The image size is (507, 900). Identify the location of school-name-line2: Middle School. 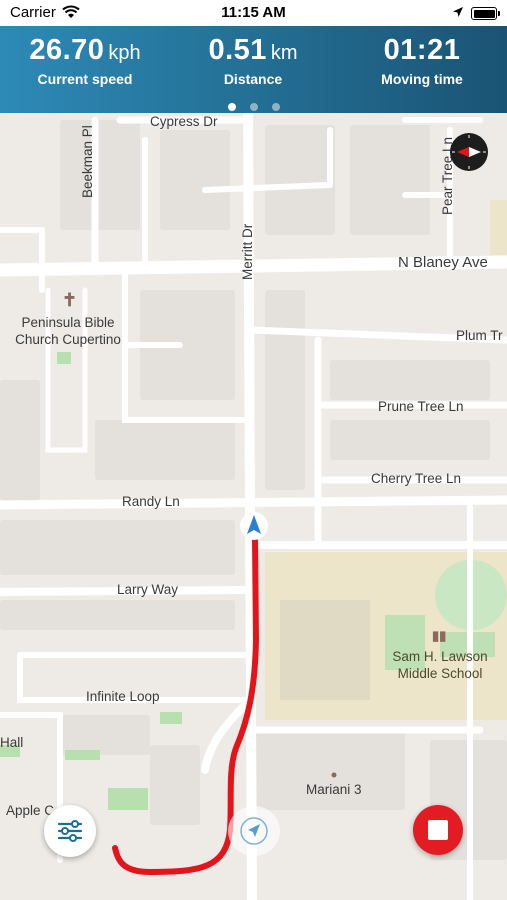
(440, 673).